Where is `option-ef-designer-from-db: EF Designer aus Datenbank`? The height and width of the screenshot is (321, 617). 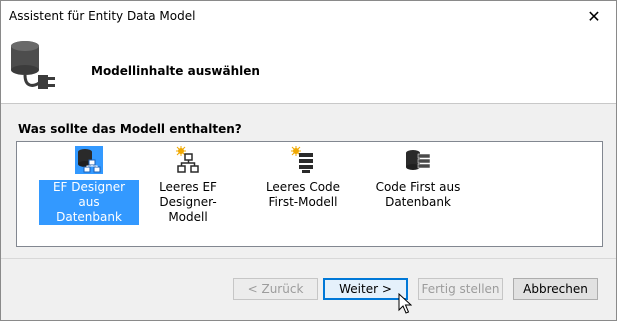
option-ef-designer-from-db: EF Designer aus Datenbank is located at coordinates (89, 185).